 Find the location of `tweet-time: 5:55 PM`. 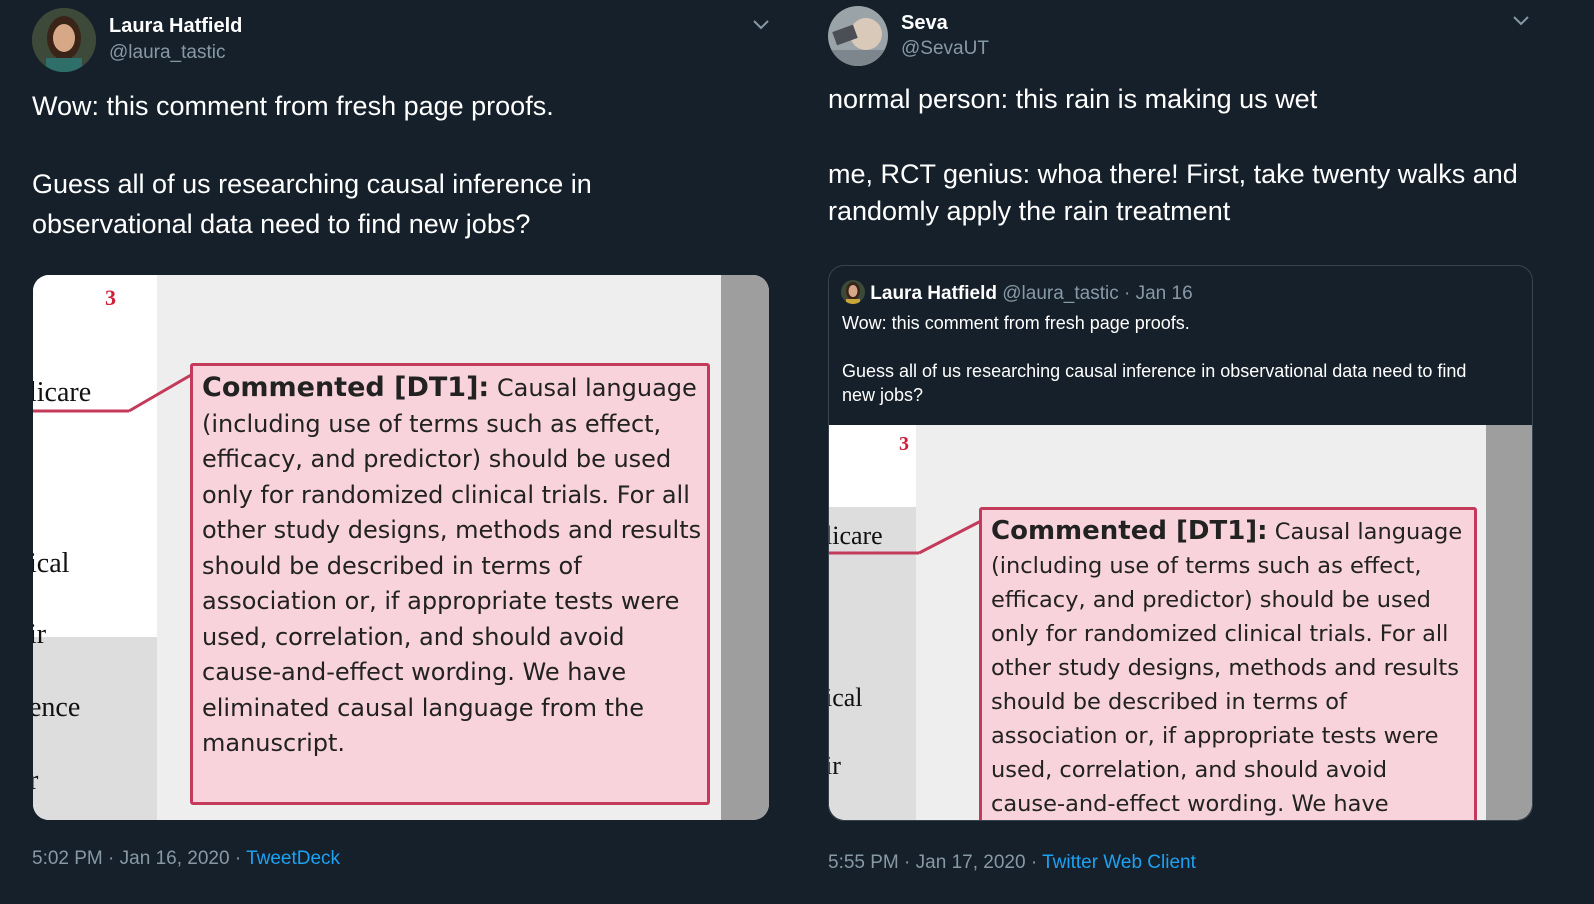

tweet-time: 5:55 PM is located at coordinates (863, 862).